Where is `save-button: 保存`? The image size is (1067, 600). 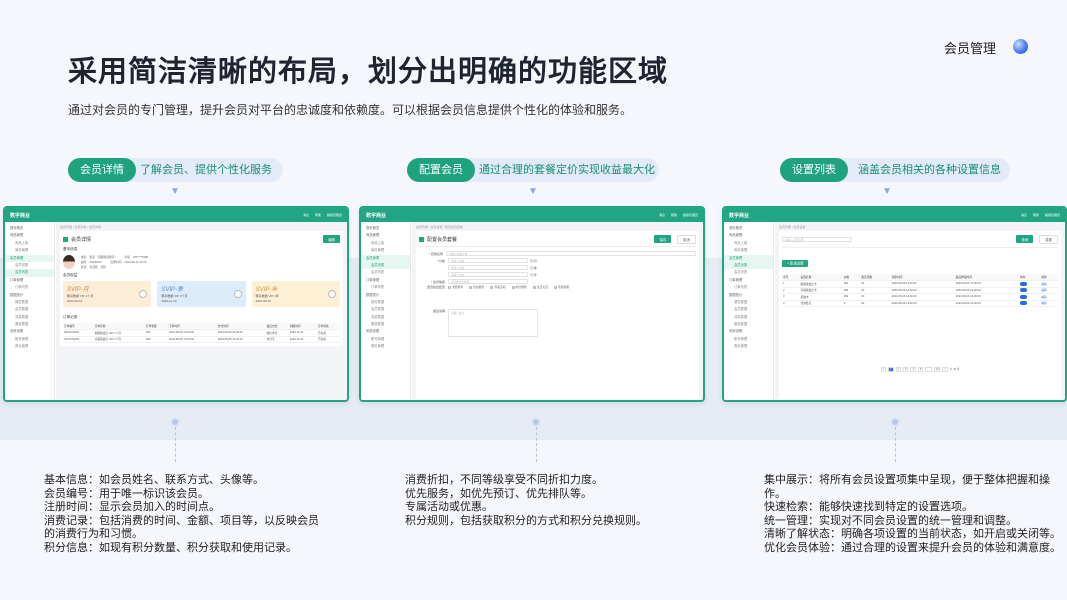 save-button: 保存 is located at coordinates (663, 239).